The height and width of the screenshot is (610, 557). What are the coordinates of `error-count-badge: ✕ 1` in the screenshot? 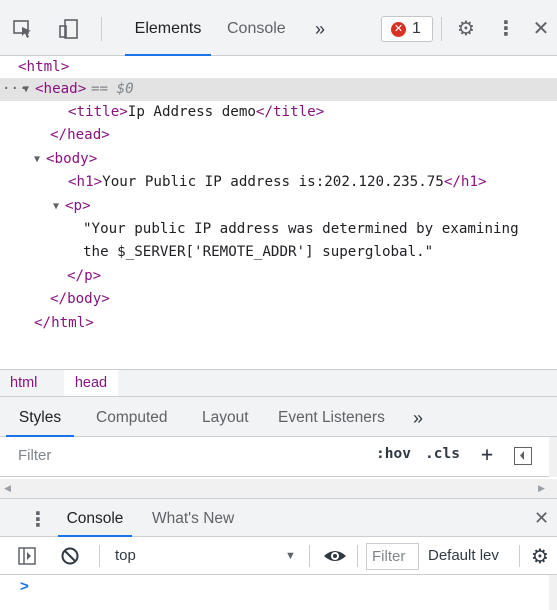 It's located at (407, 29).